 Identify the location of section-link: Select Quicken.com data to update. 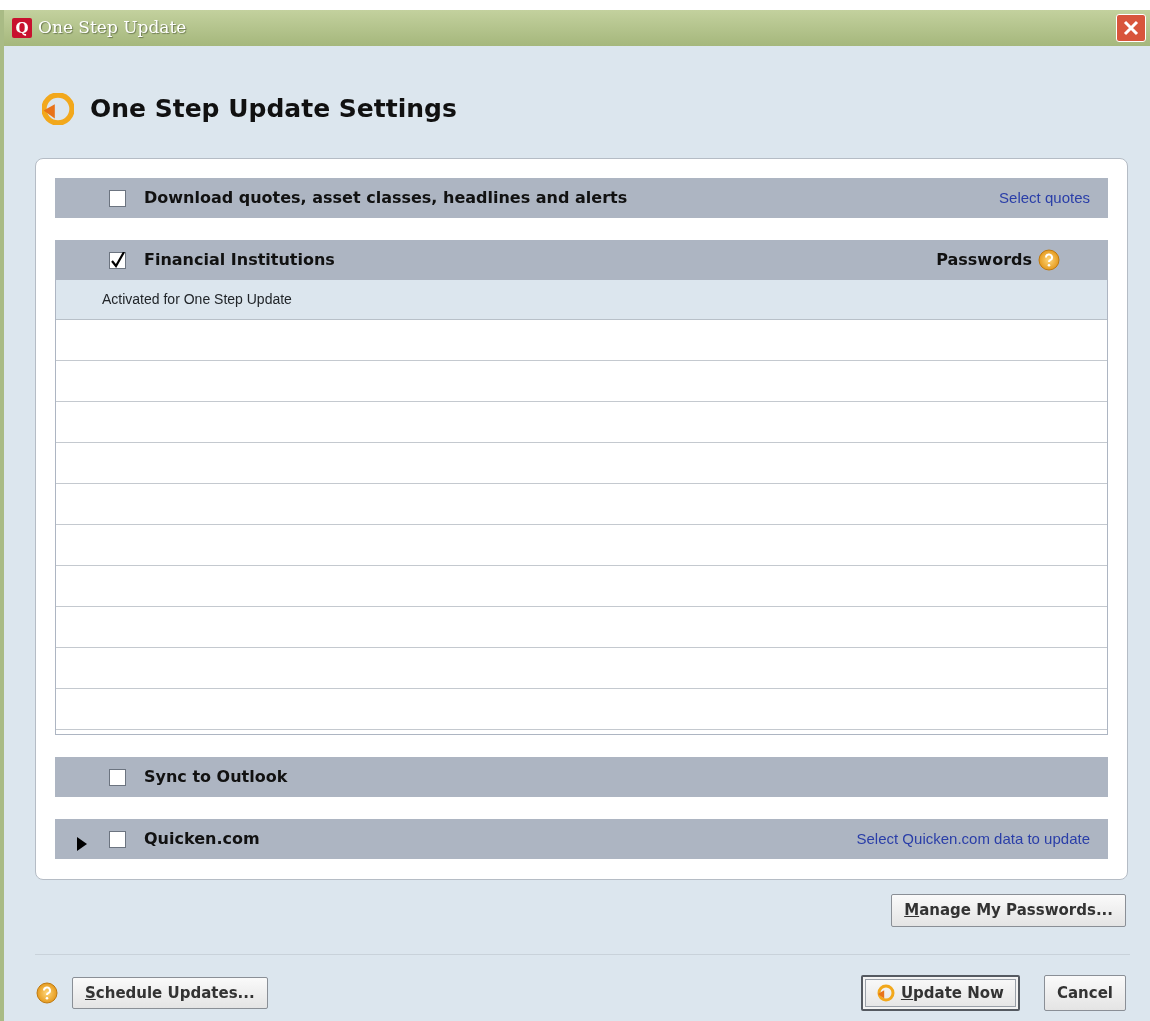
(973, 839).